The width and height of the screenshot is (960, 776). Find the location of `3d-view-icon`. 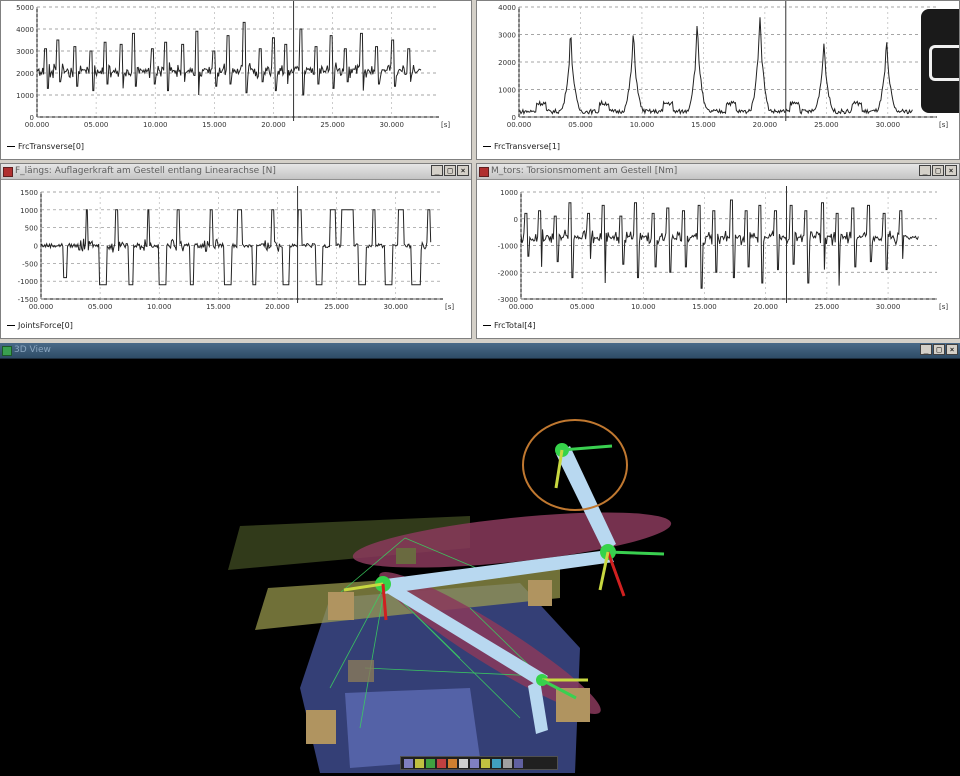

3d-view-icon is located at coordinates (7, 351).